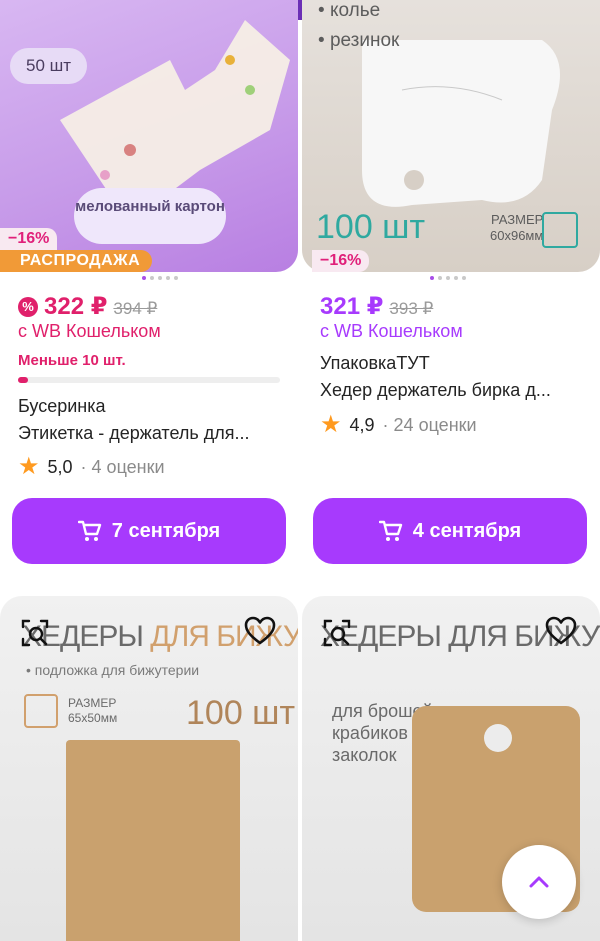 The width and height of the screenshot is (600, 941). What do you see at coordinates (150, 216) in the screenshot?
I see `material-label: мелованный картон` at bounding box center [150, 216].